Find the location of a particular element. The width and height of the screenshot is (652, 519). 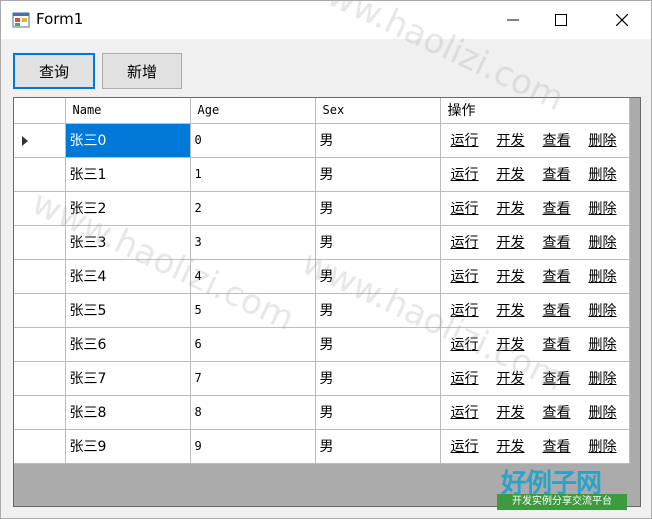

cell-age: 8 is located at coordinates (253, 412).